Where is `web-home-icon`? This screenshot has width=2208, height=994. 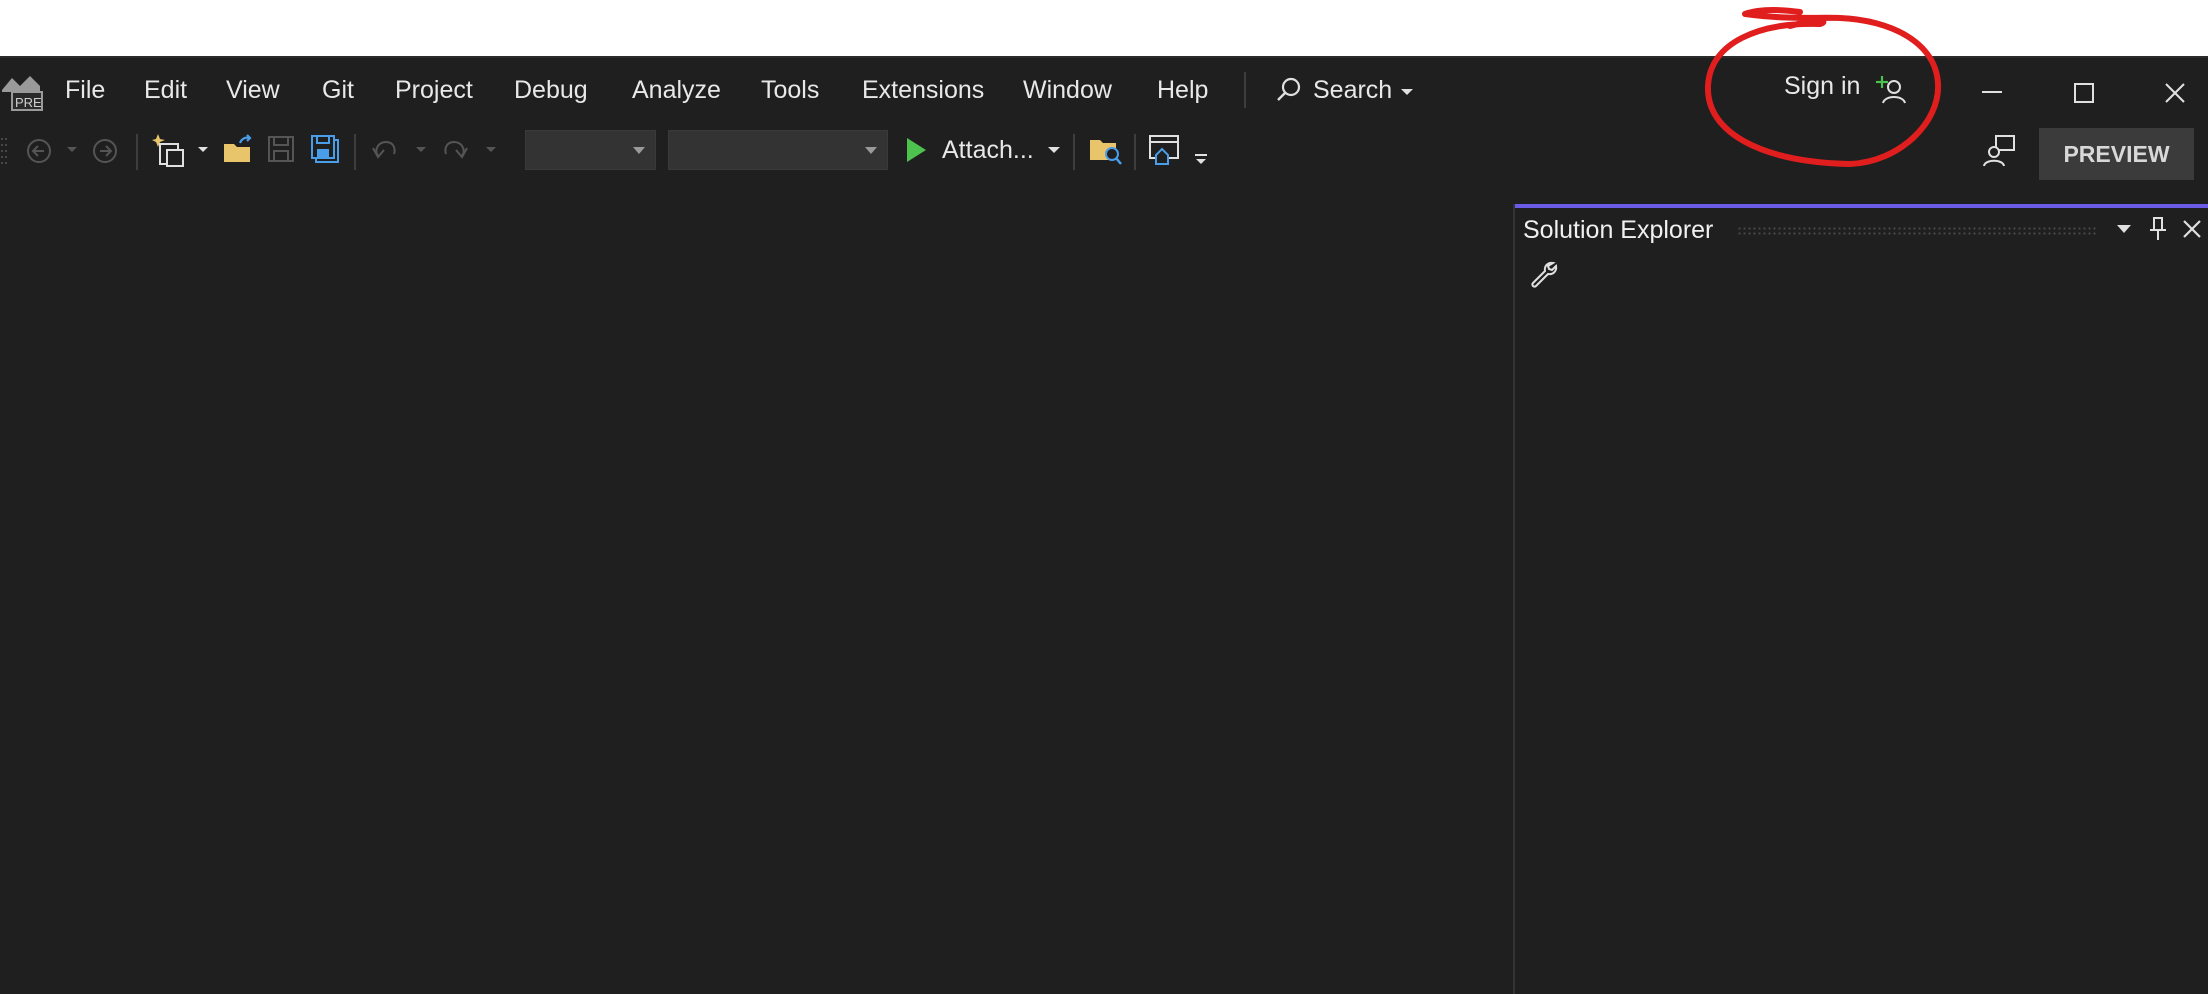
web-home-icon is located at coordinates (1165, 150).